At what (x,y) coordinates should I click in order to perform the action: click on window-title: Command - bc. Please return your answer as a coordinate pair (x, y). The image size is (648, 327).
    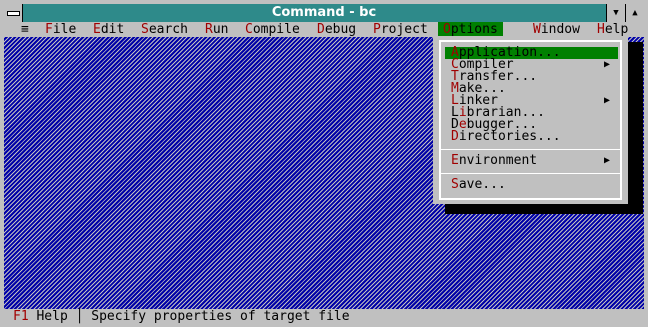
    Looking at the image, I should click on (324, 12).